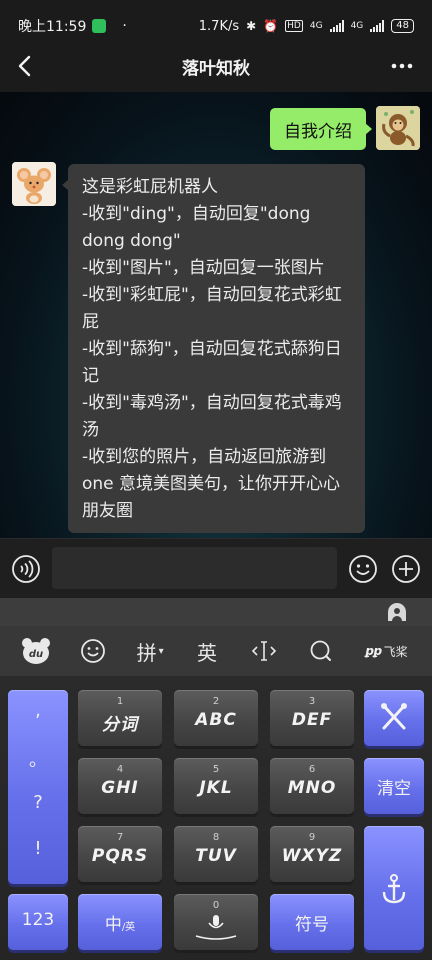 The height and width of the screenshot is (960, 432). I want to click on plus-icon, so click(406, 569).